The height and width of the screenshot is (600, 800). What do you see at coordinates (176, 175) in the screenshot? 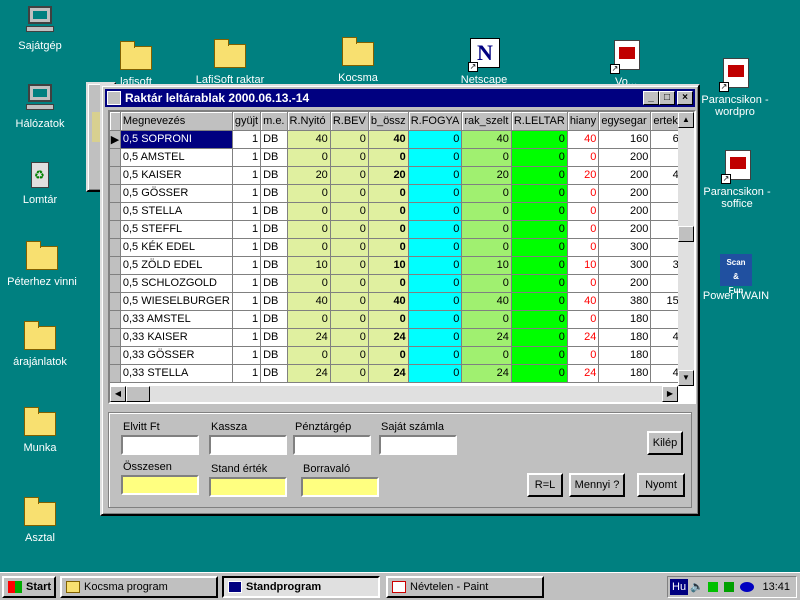
I see `table-cell: 0,5 KAISER` at bounding box center [176, 175].